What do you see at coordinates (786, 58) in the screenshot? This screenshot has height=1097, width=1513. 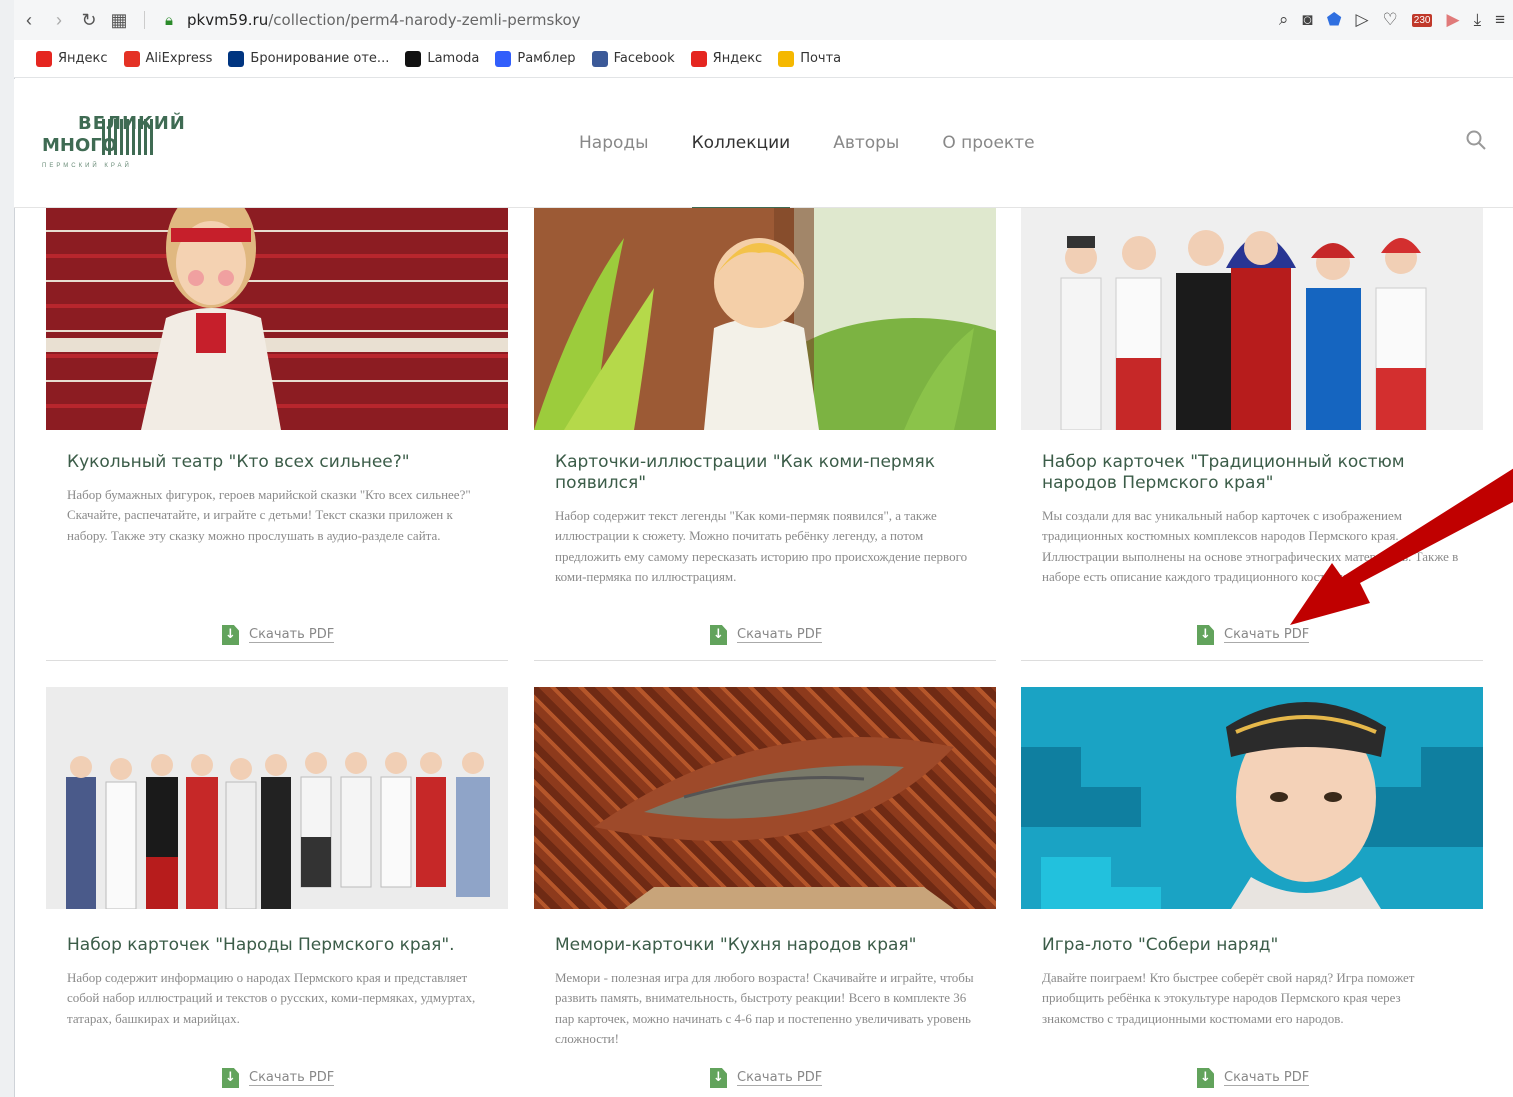 I see `mail-icon` at bounding box center [786, 58].